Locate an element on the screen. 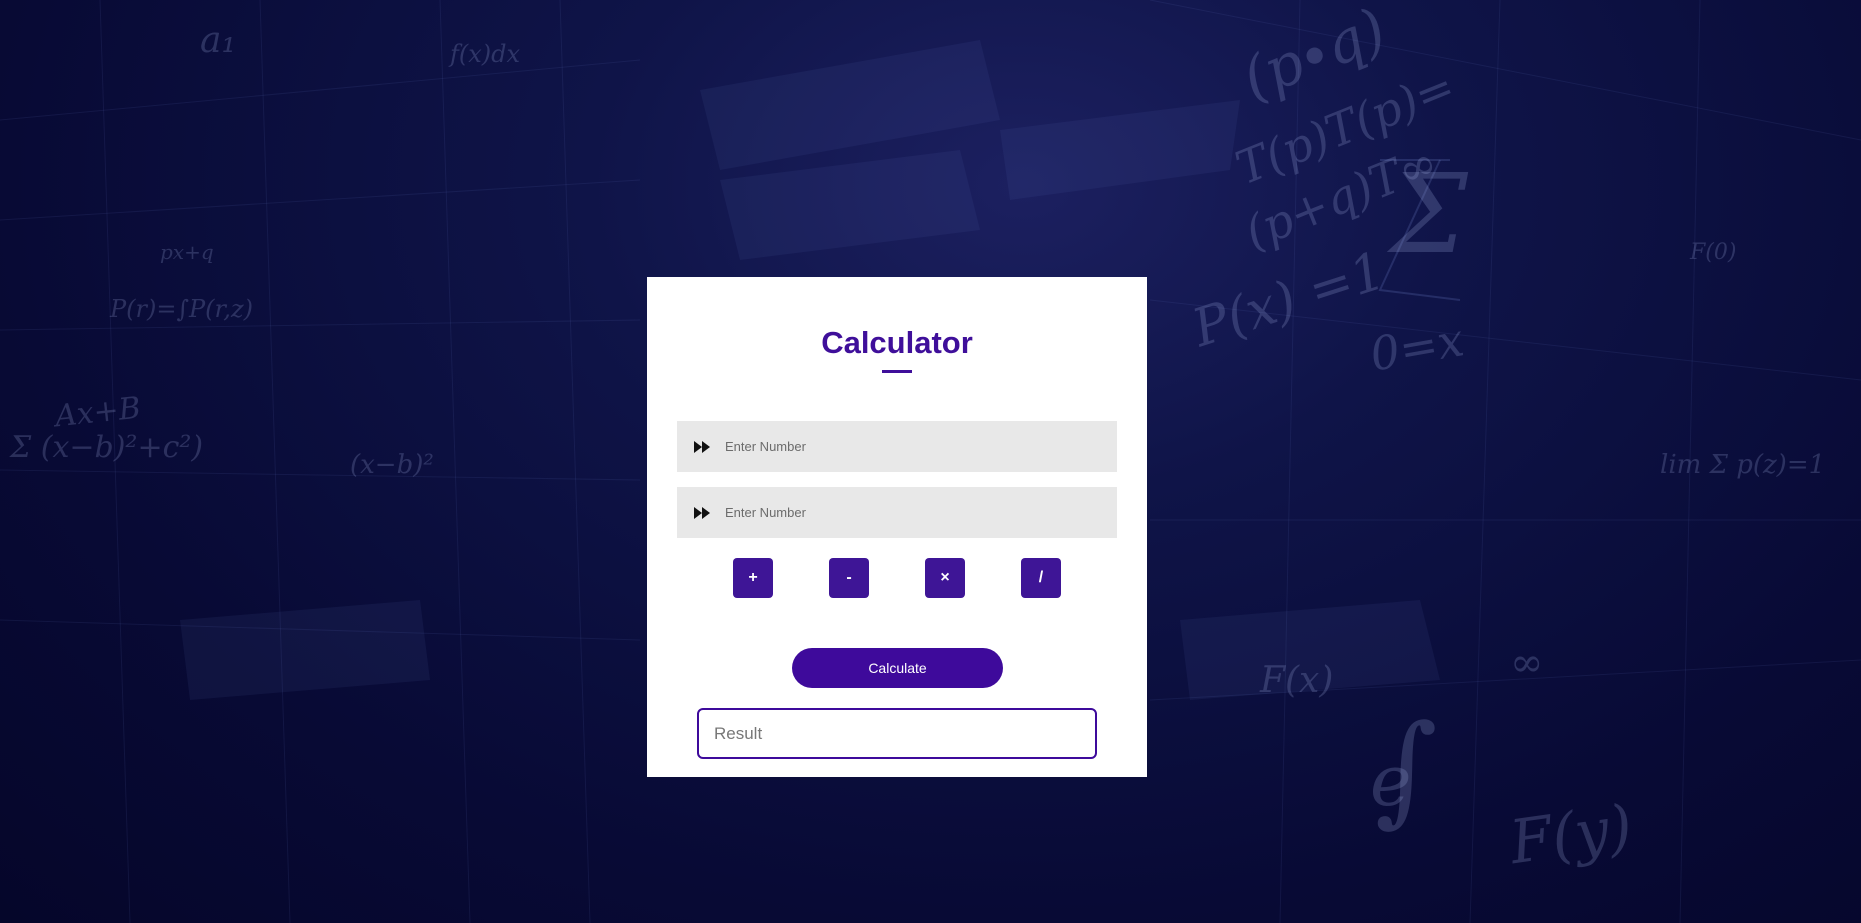  first-number-input is located at coordinates (921, 446).